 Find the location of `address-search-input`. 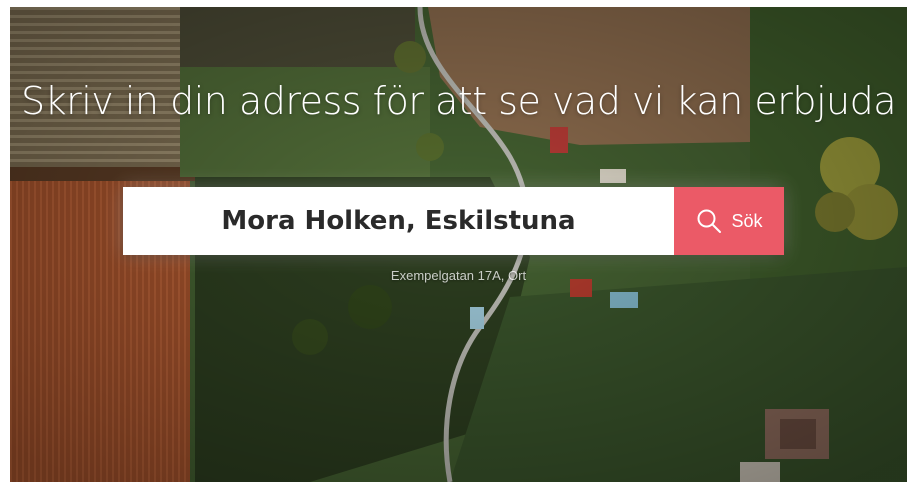

address-search-input is located at coordinates (398, 221).